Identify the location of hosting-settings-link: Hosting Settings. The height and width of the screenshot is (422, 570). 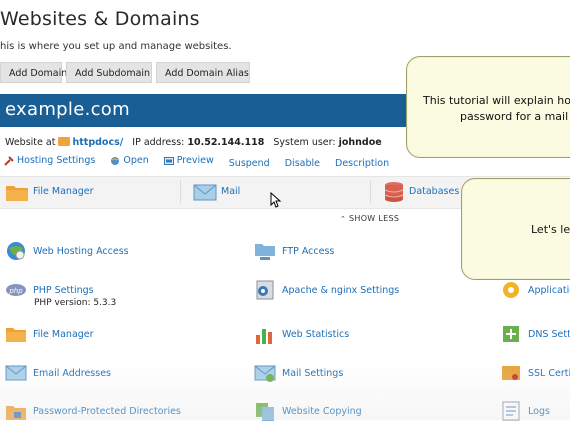
(49, 160).